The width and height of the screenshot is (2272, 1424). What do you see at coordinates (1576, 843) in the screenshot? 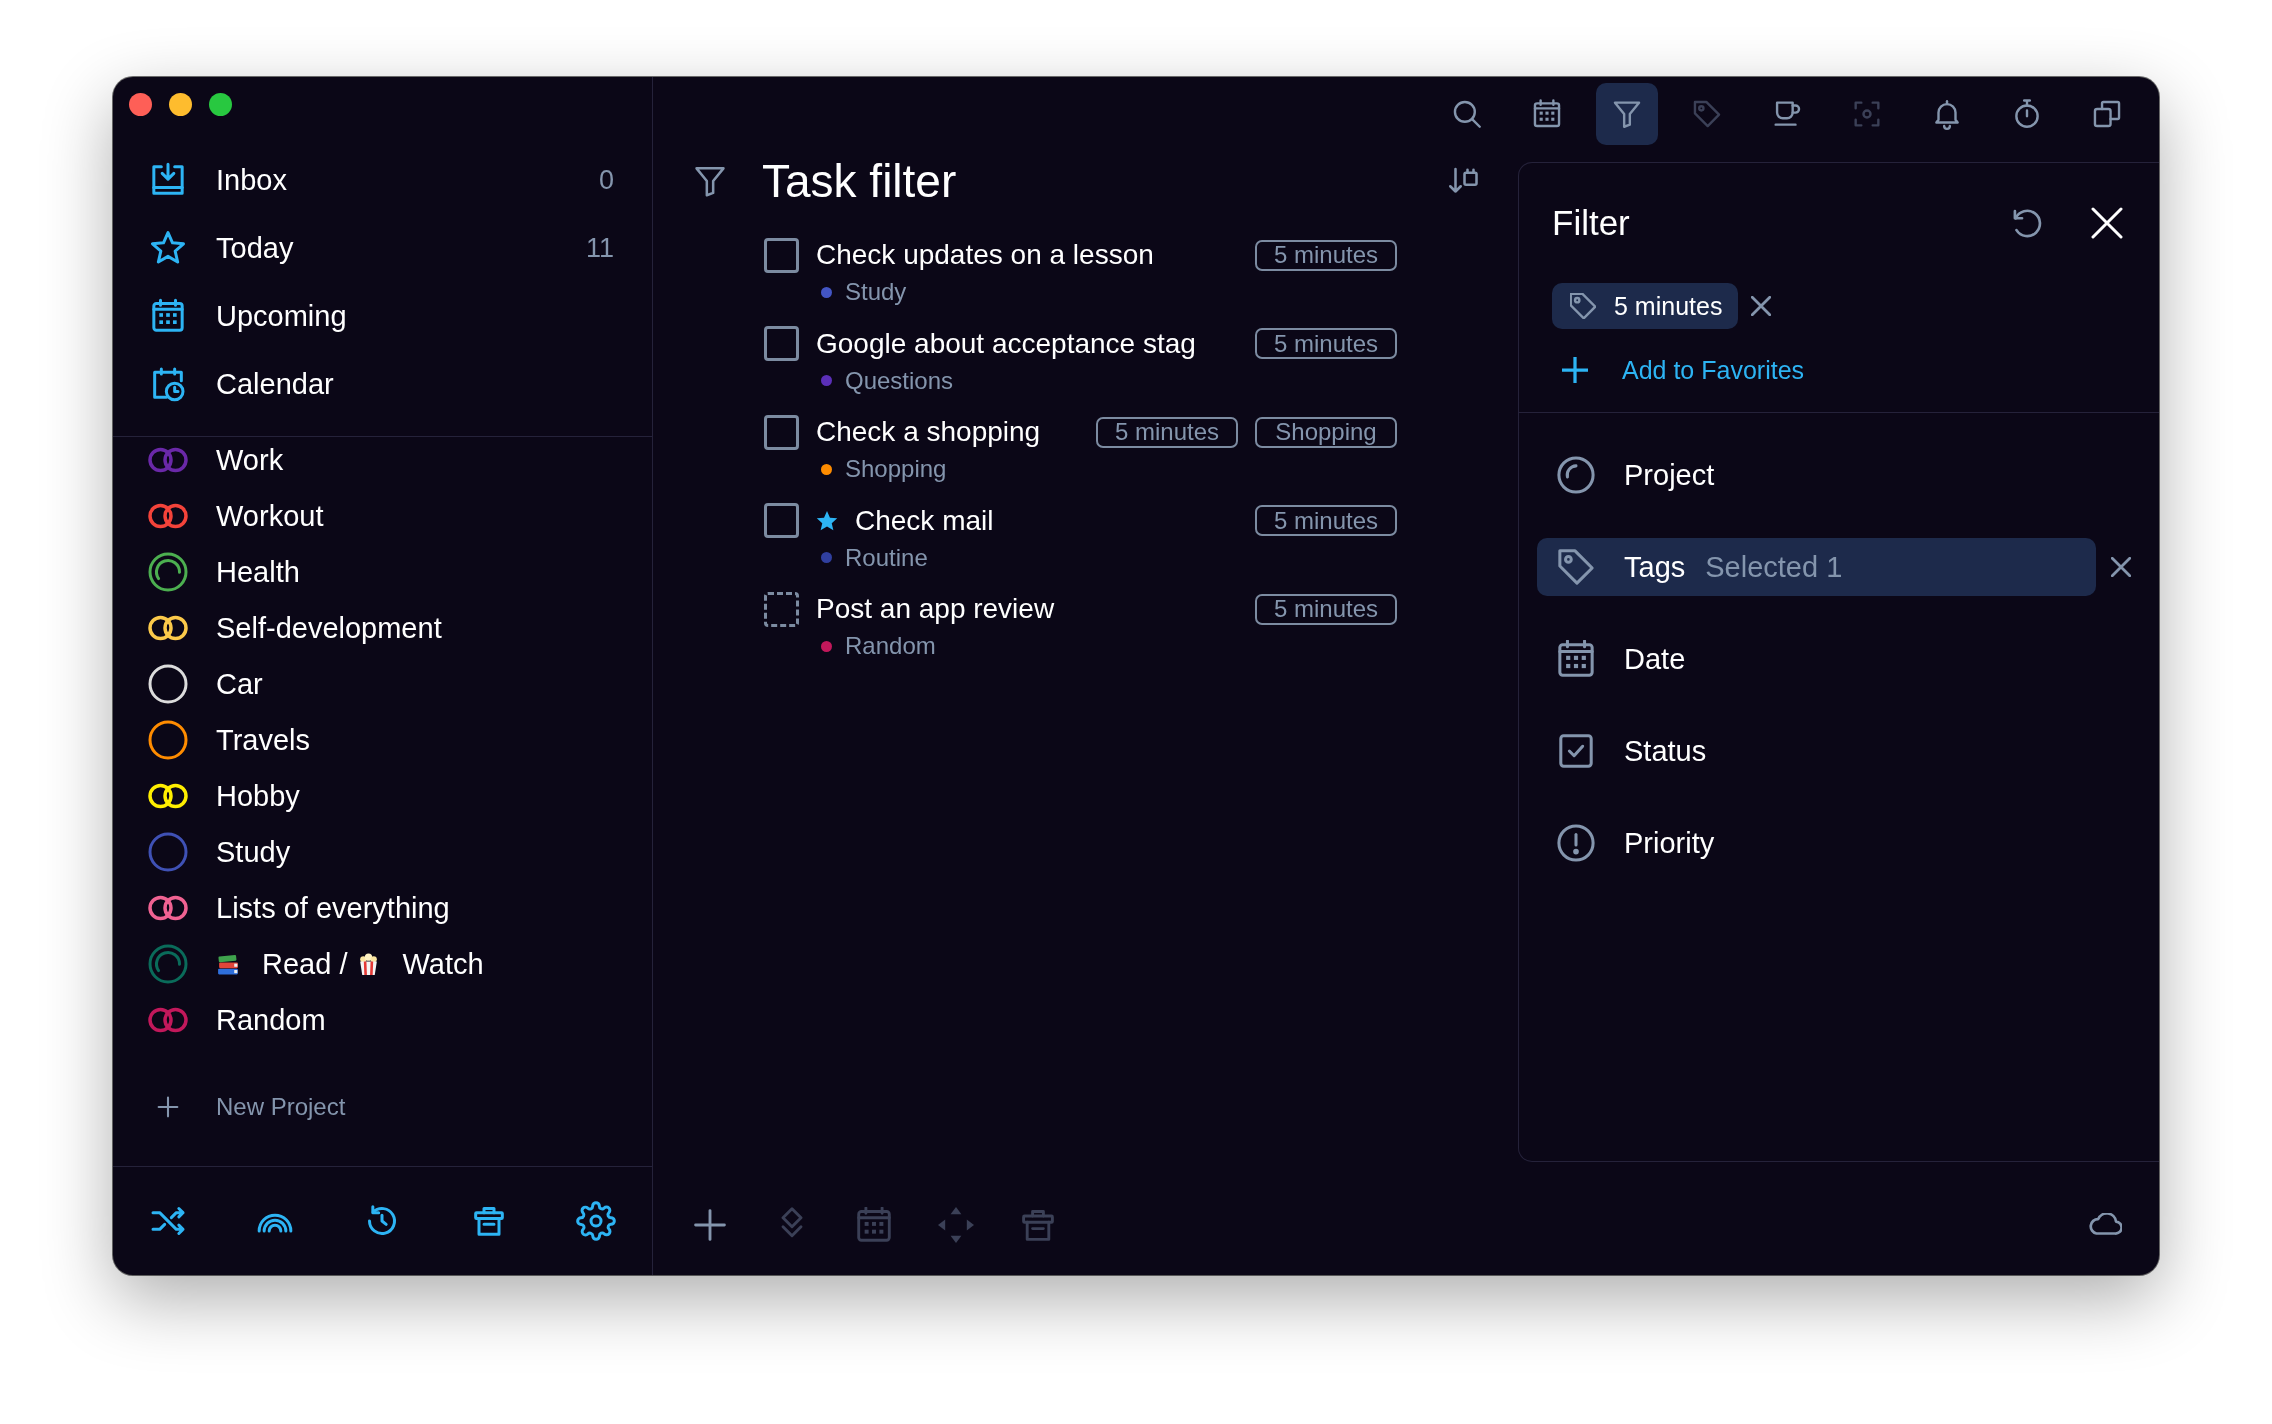
I see `exclamation-icon` at bounding box center [1576, 843].